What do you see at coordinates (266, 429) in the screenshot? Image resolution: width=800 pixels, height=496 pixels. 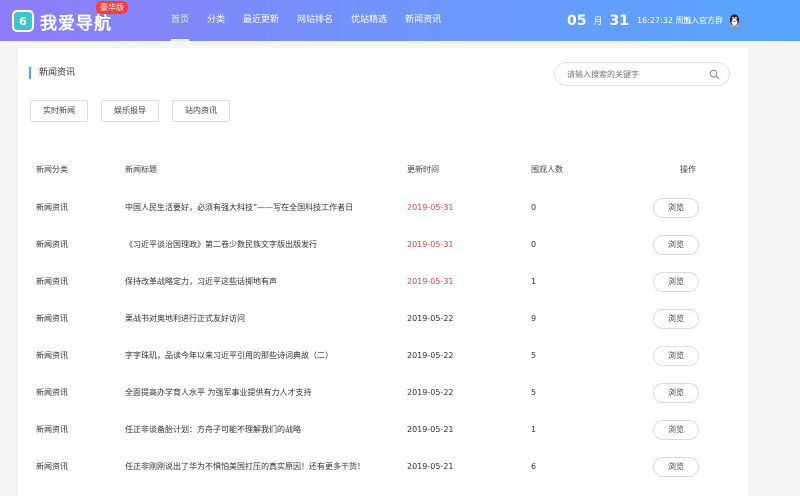 I see `row-title: 任正非谈备胎计划：方舟子可能不理解我们的战略` at bounding box center [266, 429].